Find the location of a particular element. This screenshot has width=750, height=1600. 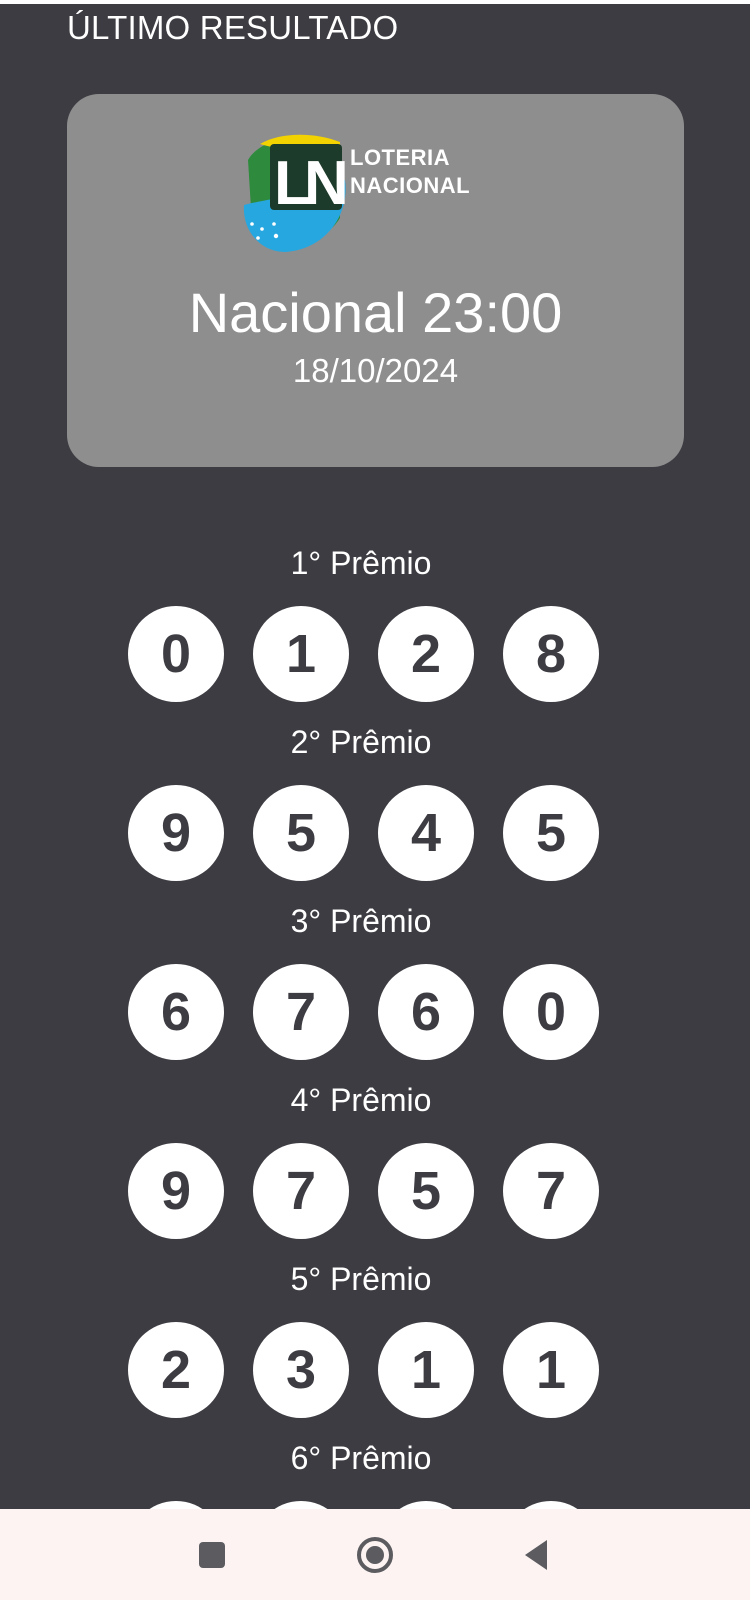

prize-number: 2 3 1 1 is located at coordinates (378, 1370).